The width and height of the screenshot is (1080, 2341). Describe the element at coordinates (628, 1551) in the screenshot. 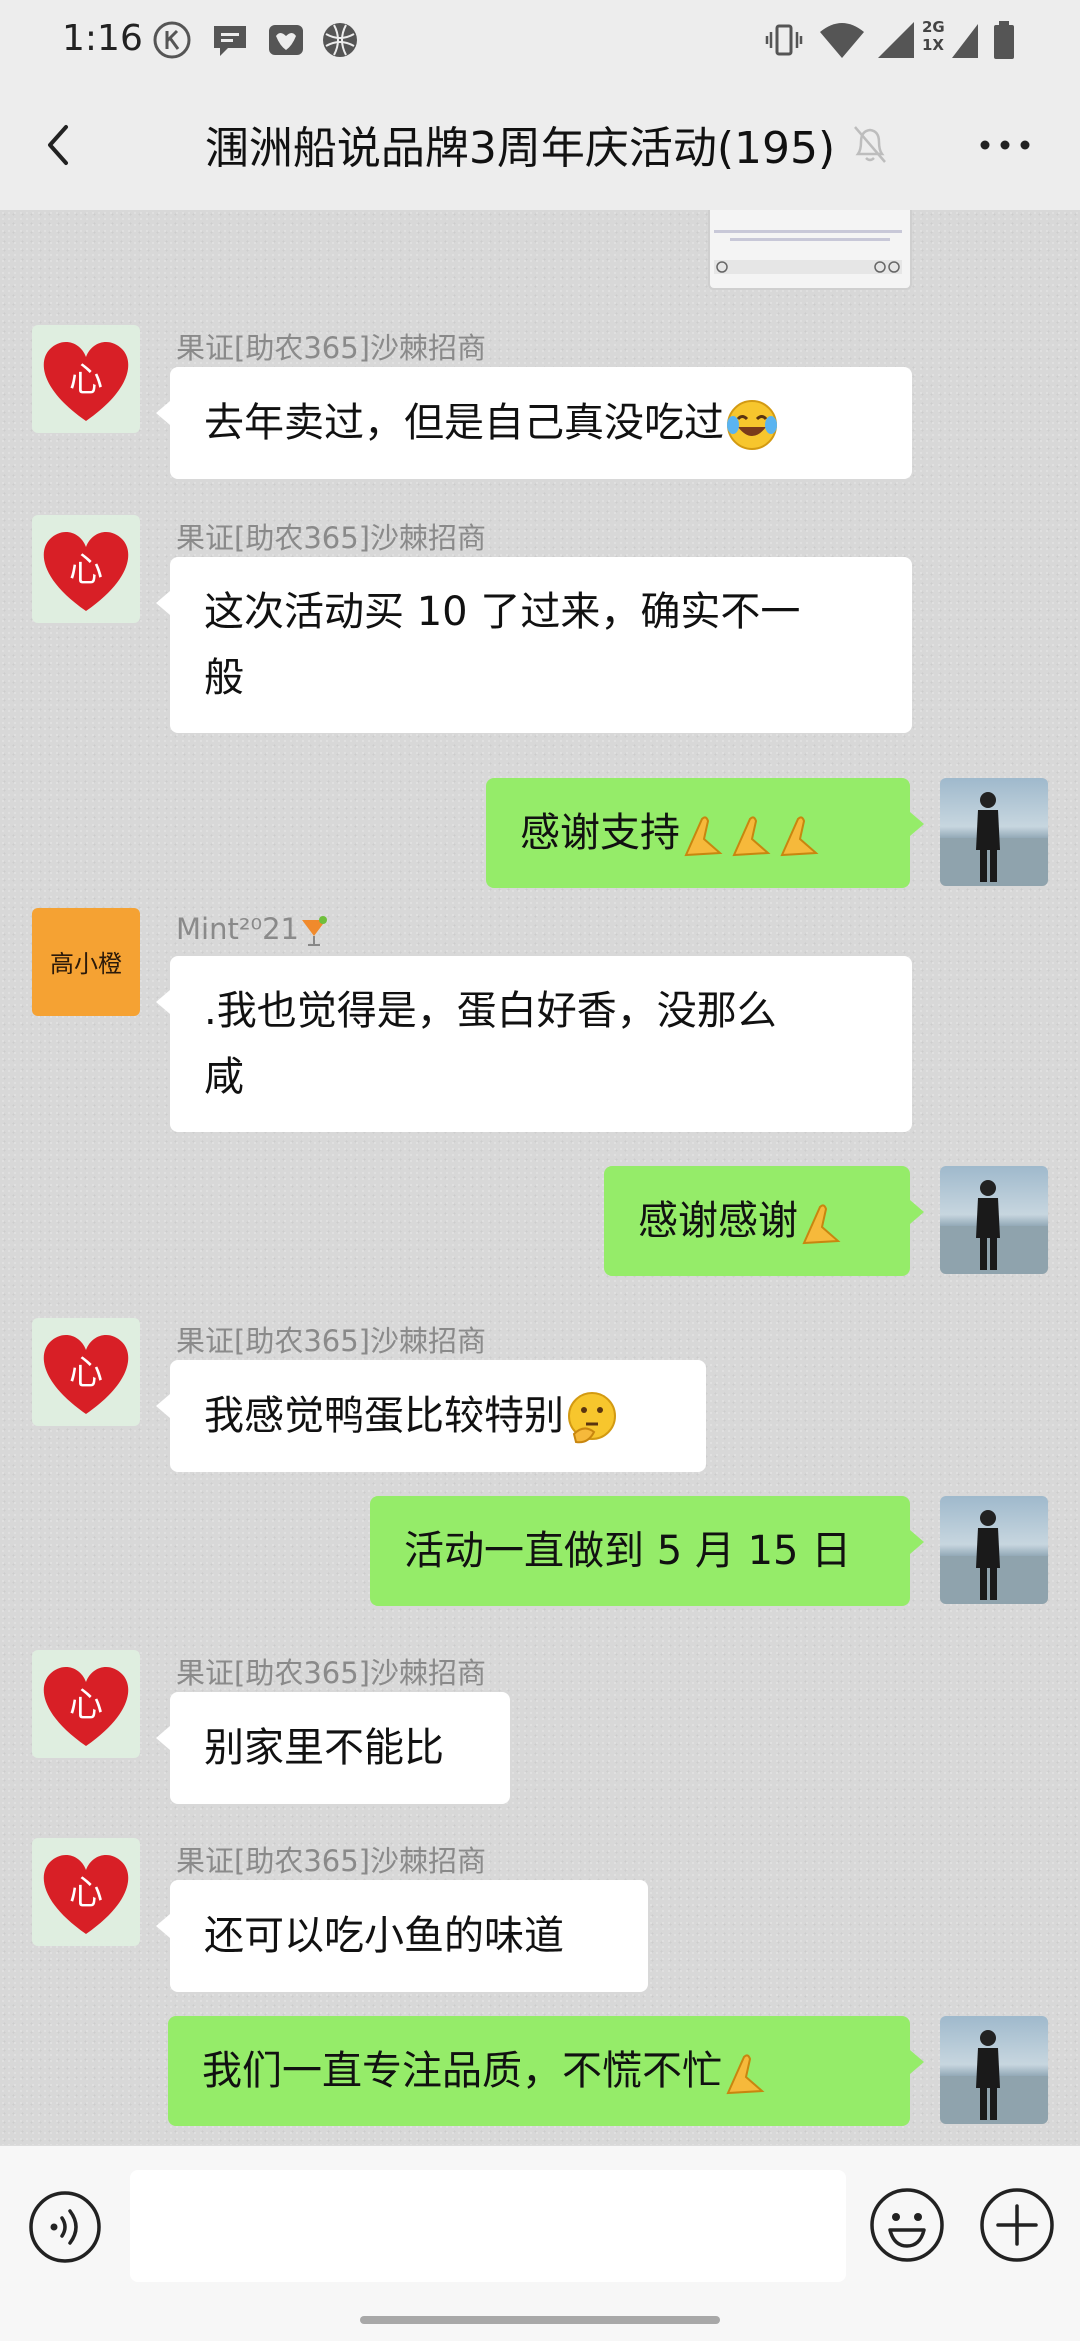

I see `message-text: 活动一直做到 5 月 15 日` at that location.